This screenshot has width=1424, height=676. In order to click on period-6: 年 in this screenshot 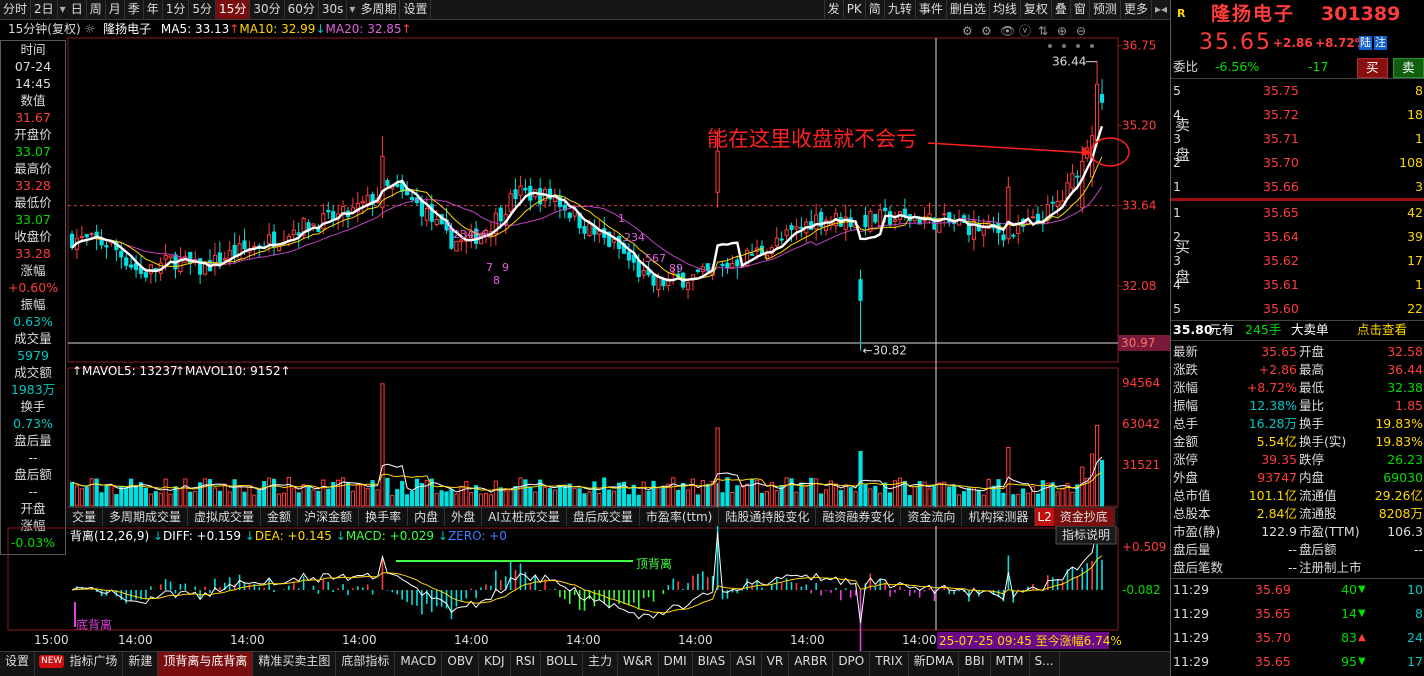, I will do `click(153, 9)`.